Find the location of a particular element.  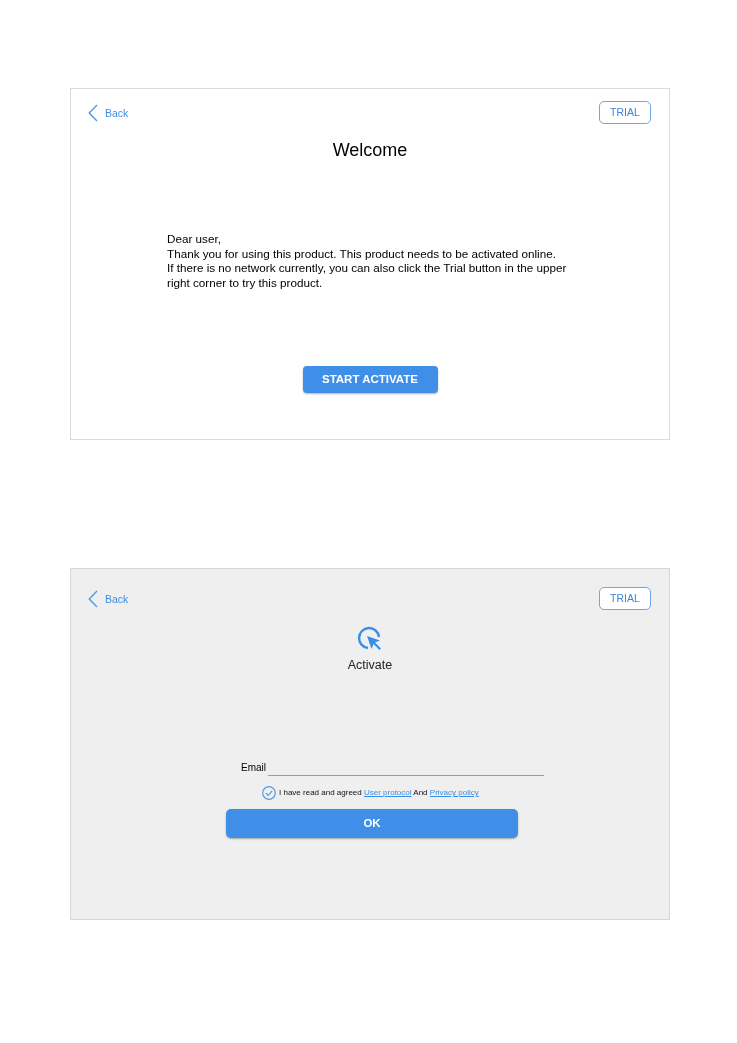

ok-button: OK is located at coordinates (372, 823).